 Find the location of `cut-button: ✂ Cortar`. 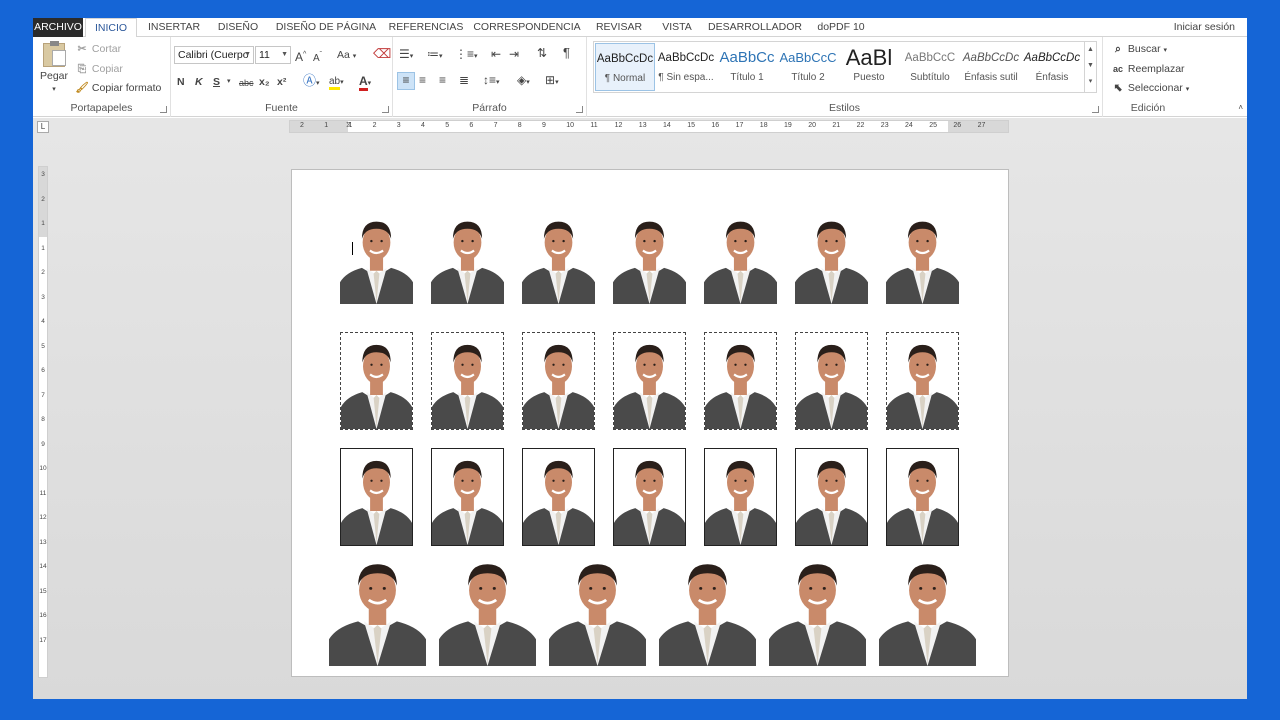

cut-button: ✂ Cortar is located at coordinates (98, 49).